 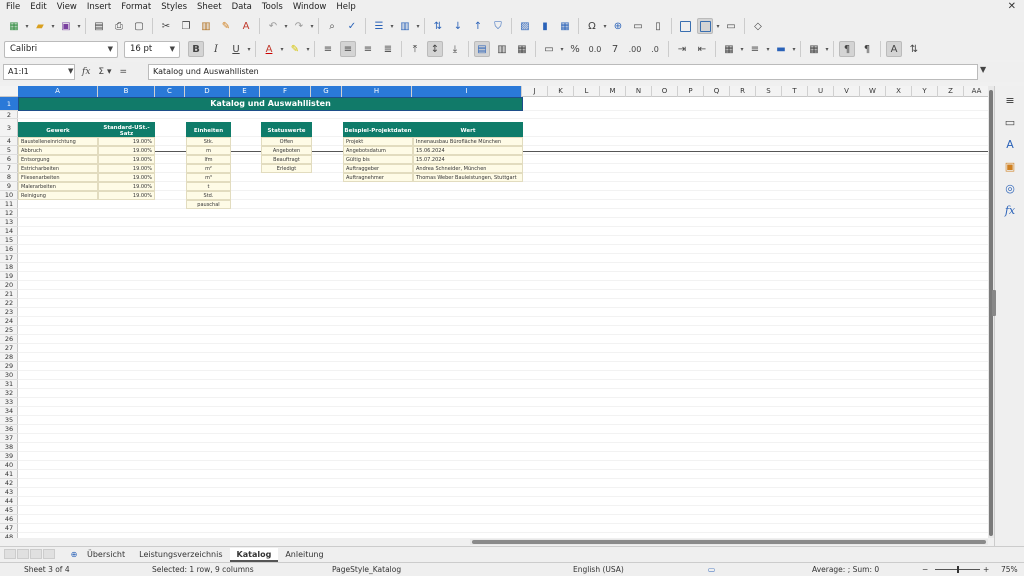 I want to click on redo-icon: ↷, so click(x=299, y=26).